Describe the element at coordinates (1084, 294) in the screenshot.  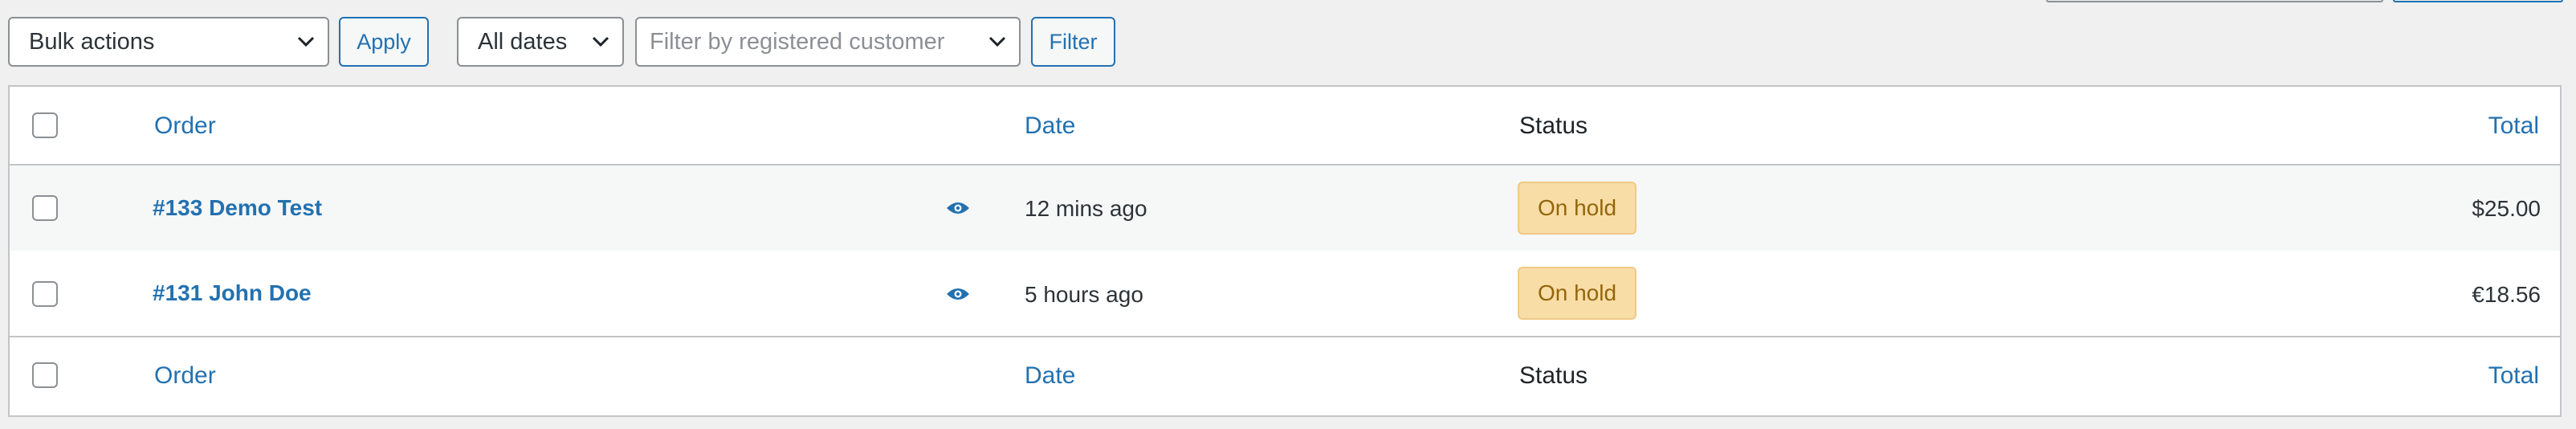
I see `order-date: 5 hours ago` at that location.